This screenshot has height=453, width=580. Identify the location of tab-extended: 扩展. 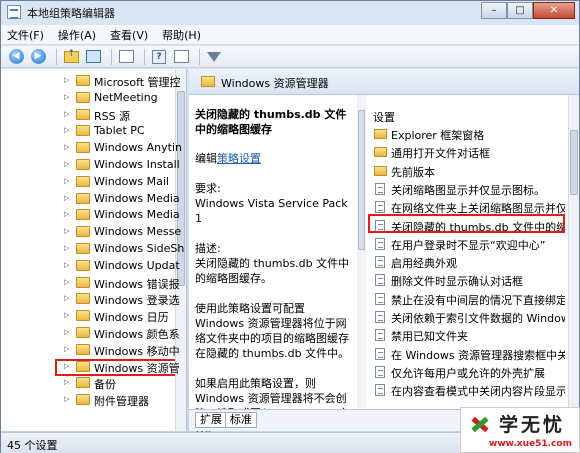
(211, 420).